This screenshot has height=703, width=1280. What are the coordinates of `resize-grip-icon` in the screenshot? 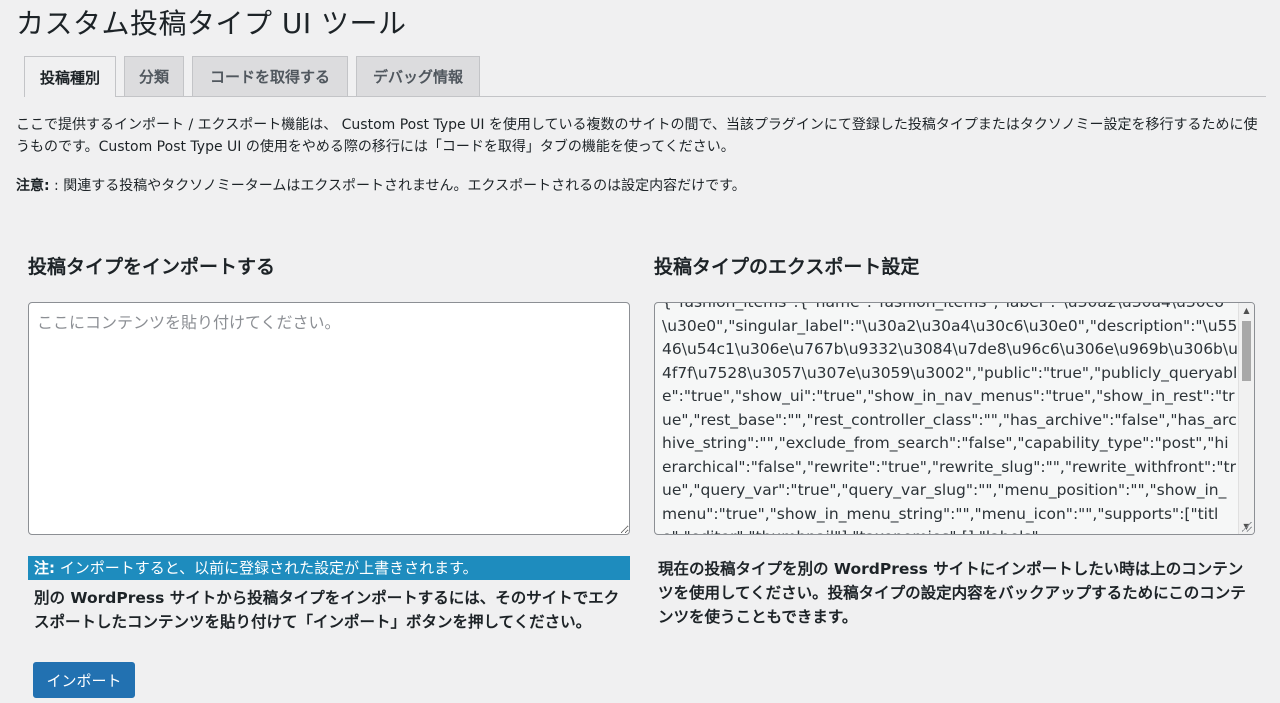 It's located at (1247, 527).